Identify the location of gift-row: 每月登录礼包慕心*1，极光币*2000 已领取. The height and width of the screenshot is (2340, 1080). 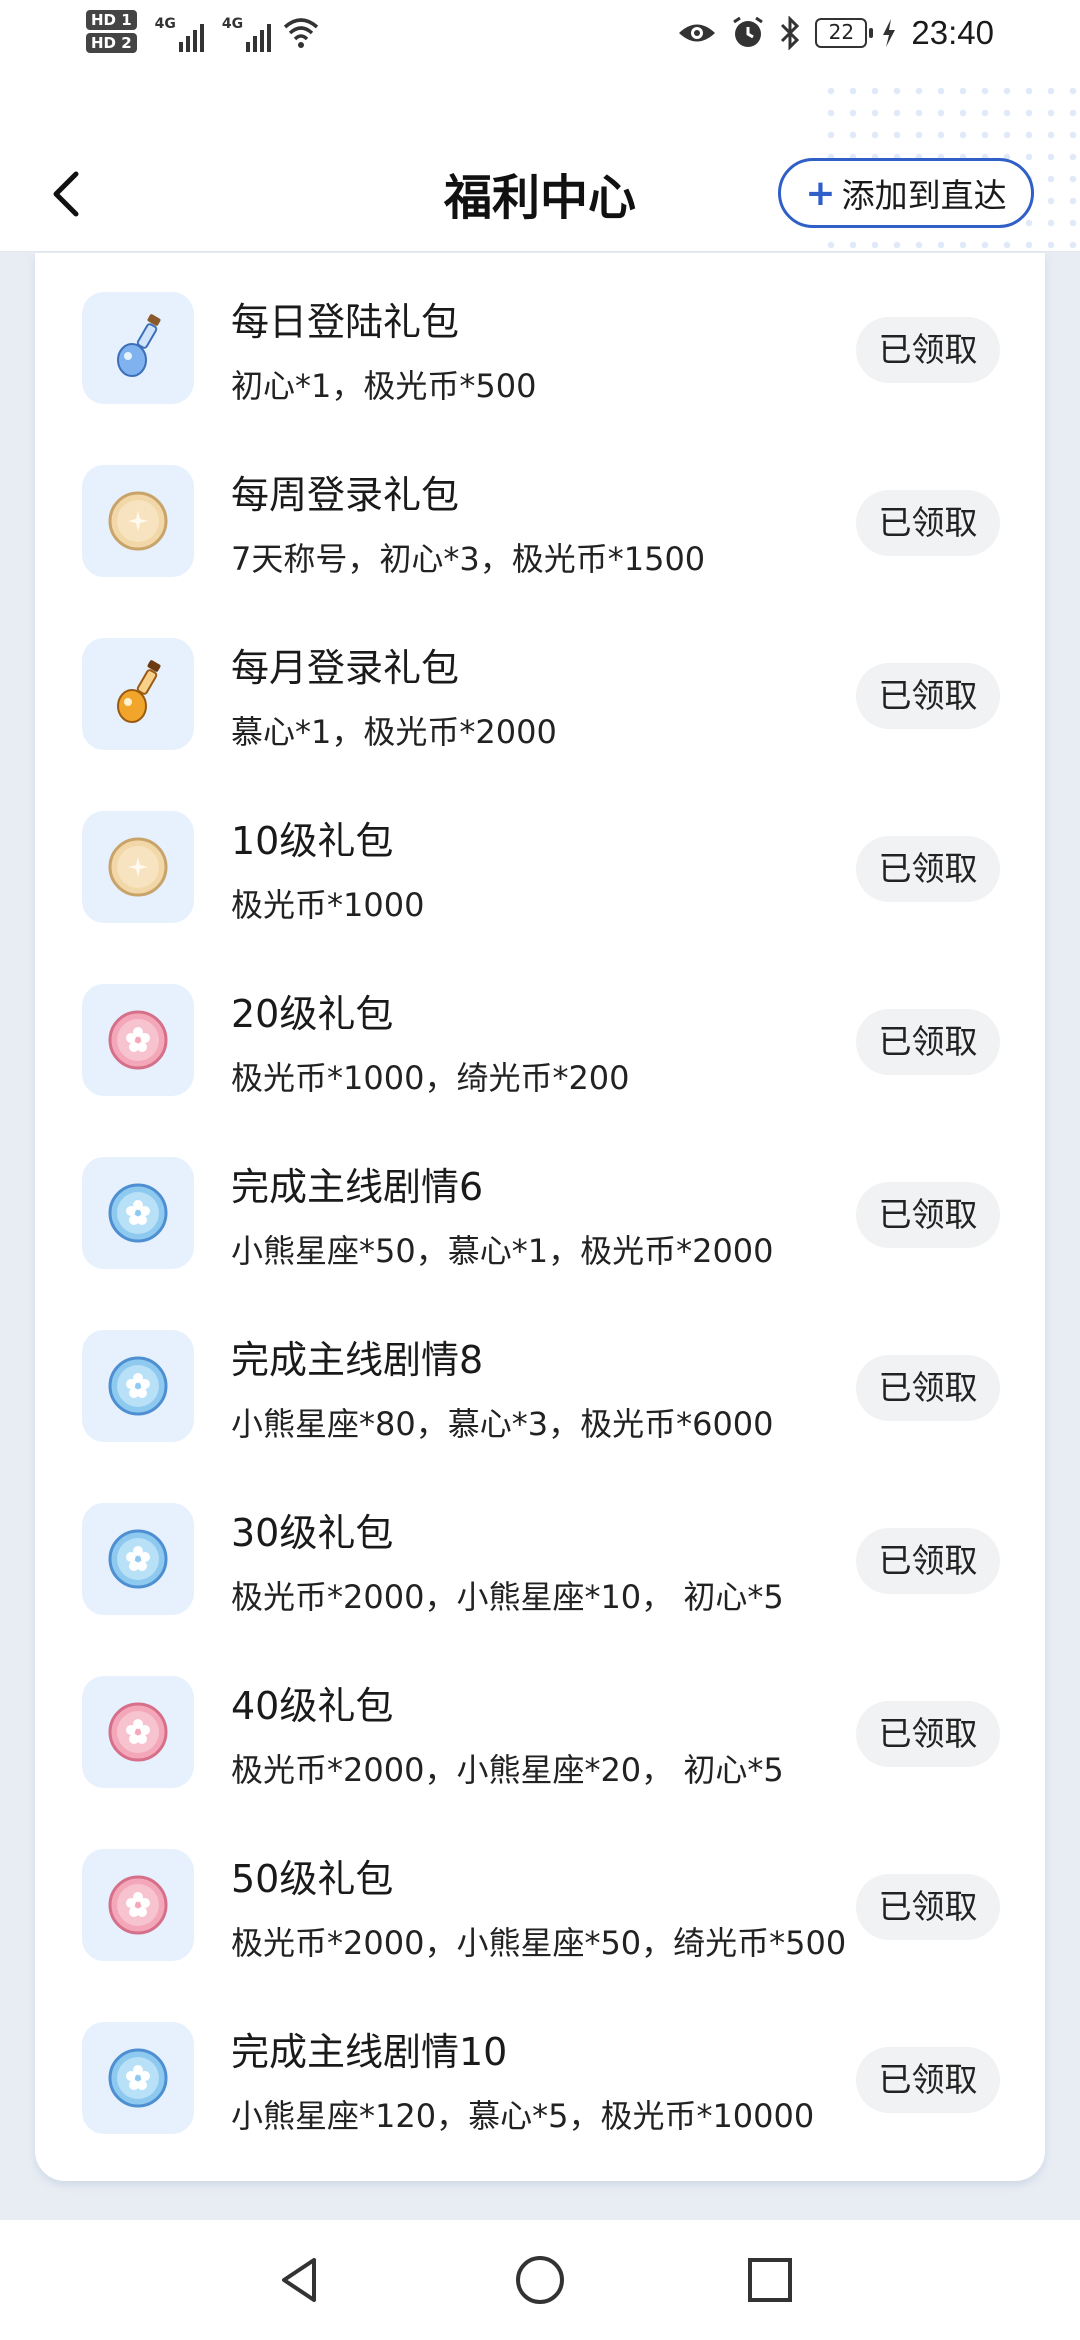
(540, 685).